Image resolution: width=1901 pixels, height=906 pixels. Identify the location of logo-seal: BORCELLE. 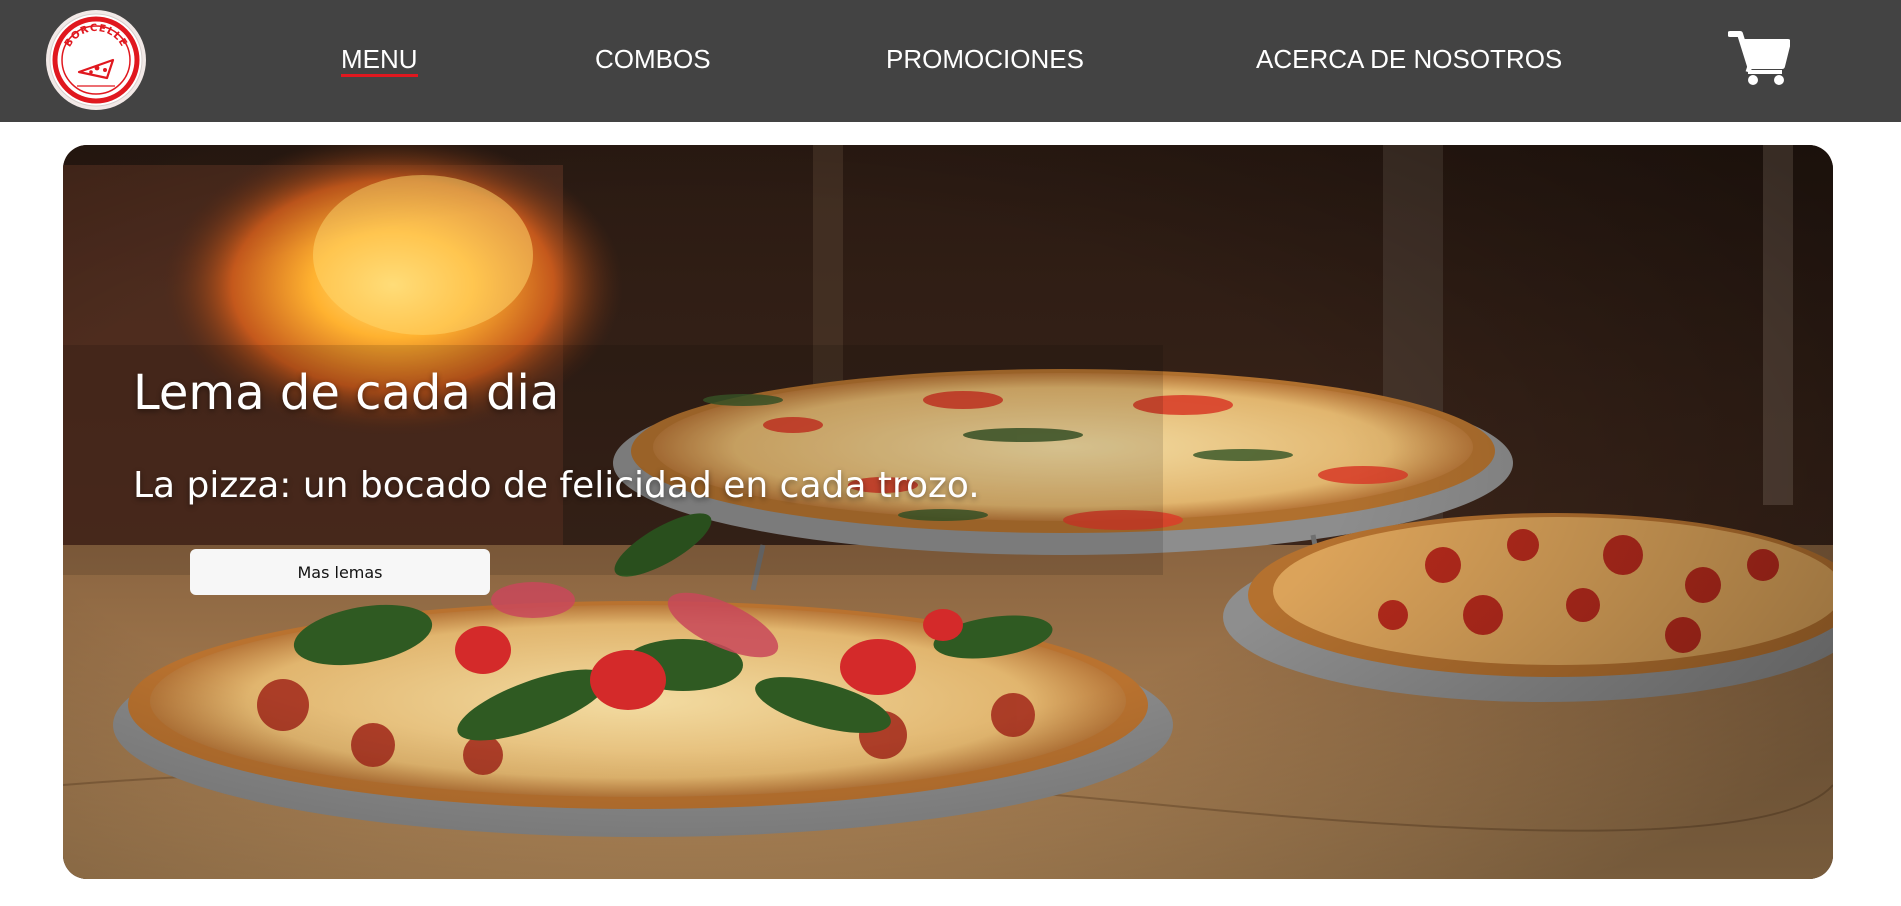
(96, 60).